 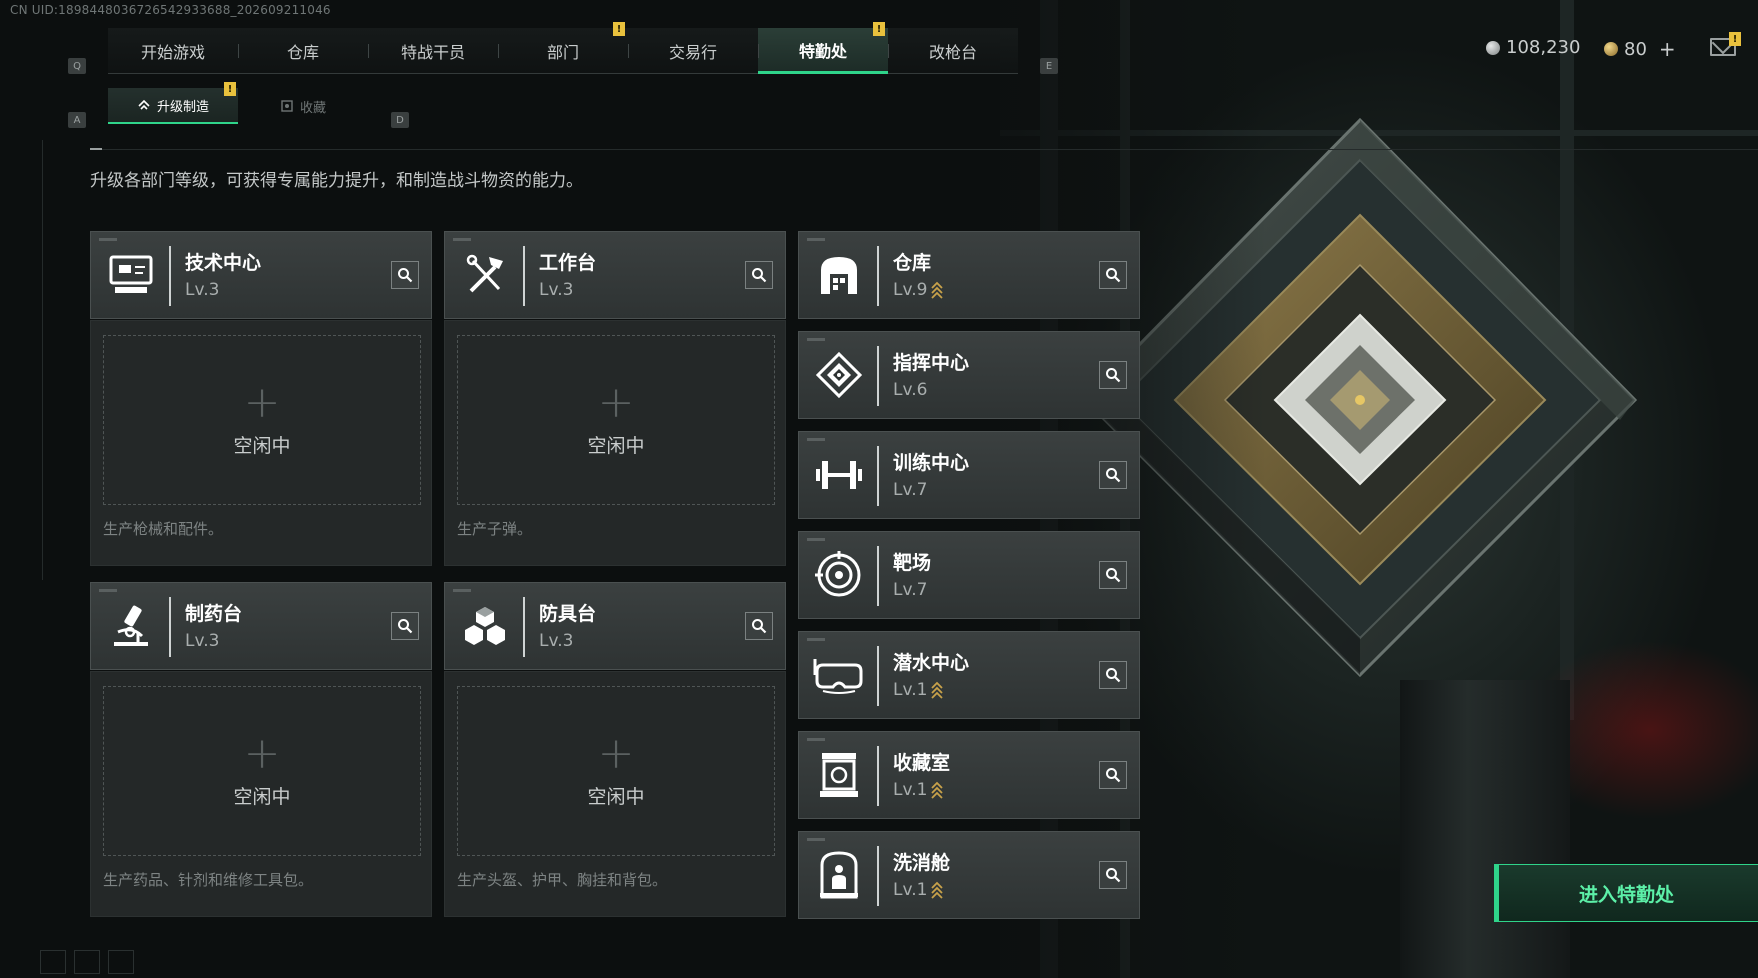 I want to click on diving-mask-icon, so click(x=838, y=676).